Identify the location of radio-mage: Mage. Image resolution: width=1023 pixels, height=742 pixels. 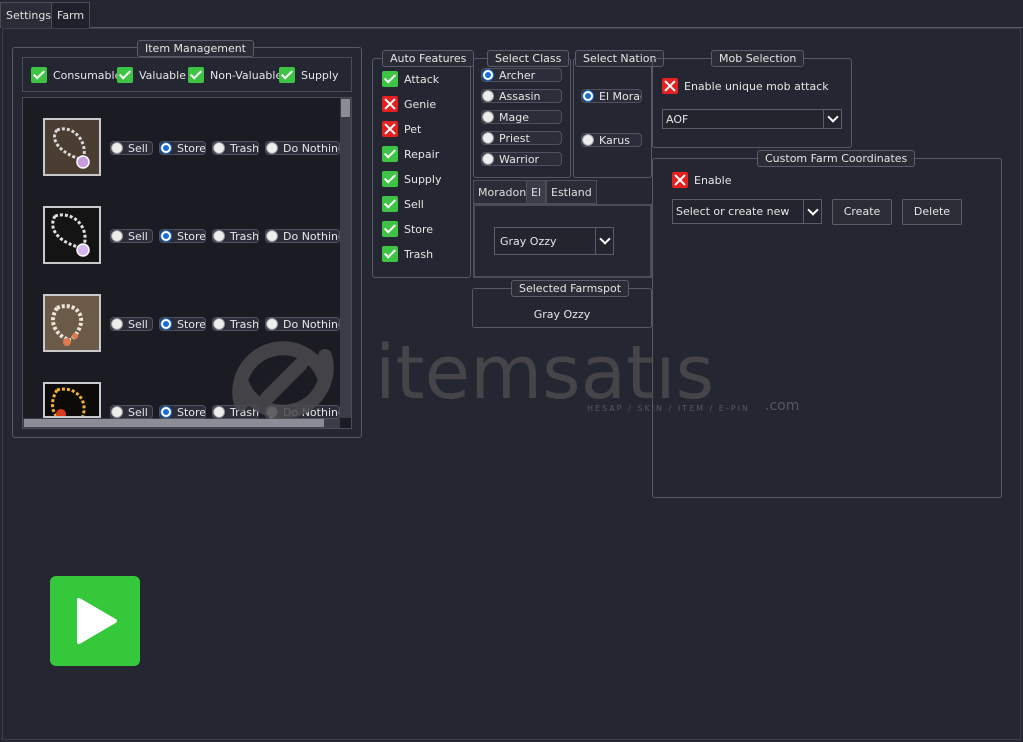
(521, 117).